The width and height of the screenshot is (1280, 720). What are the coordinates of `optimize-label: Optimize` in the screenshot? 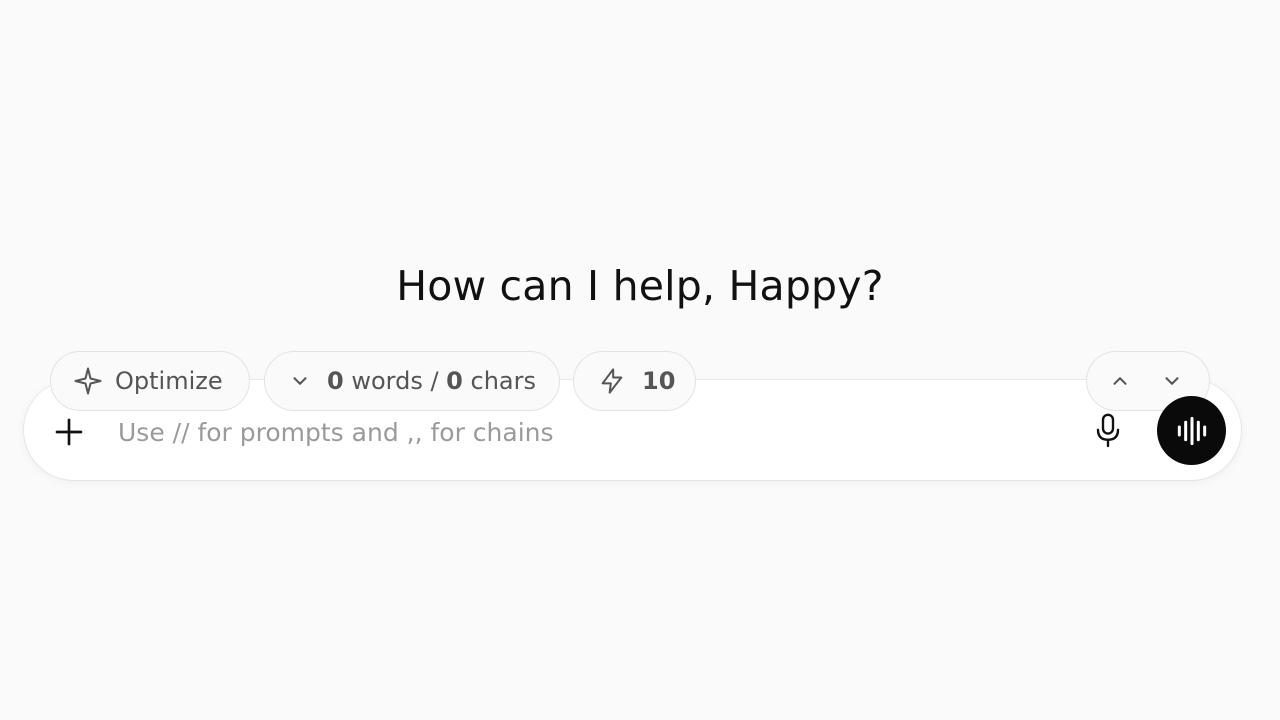 It's located at (169, 381).